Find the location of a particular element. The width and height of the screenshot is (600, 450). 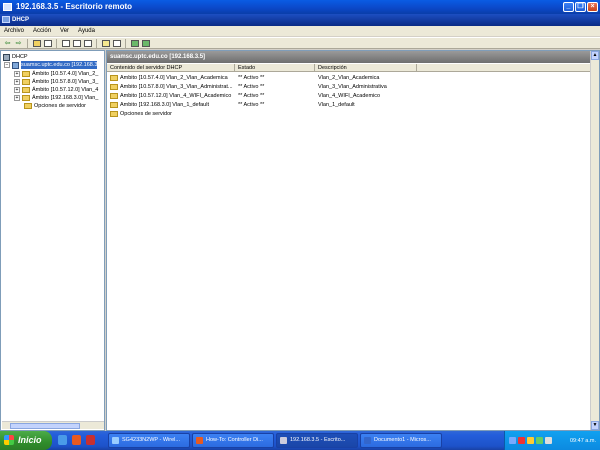

scrollbar-thumb is located at coordinates (45, 426).